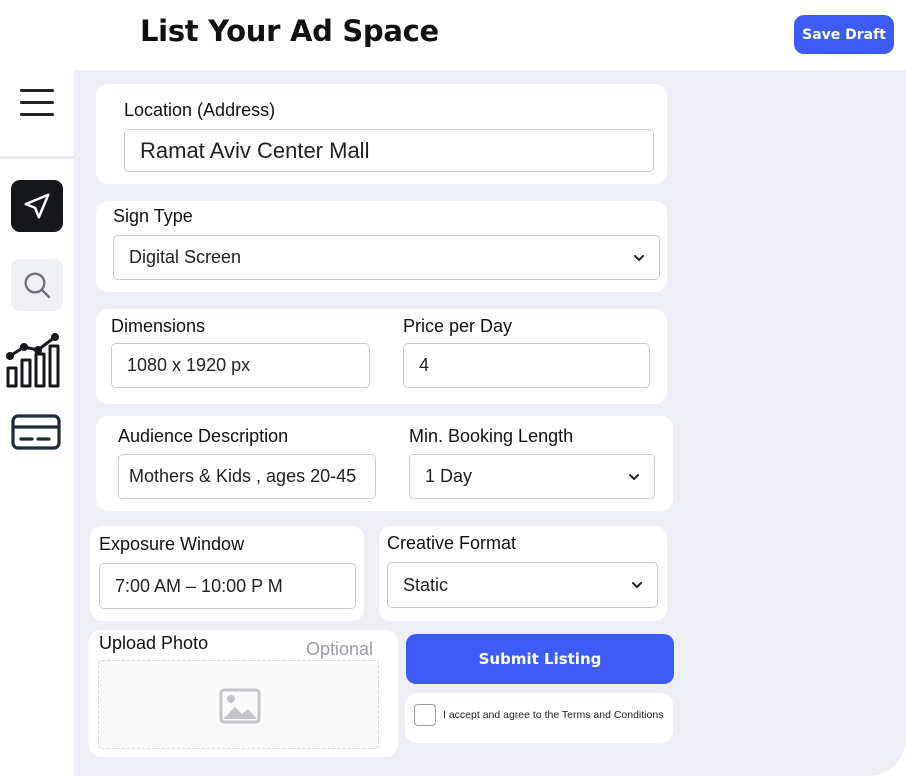 This screenshot has width=906, height=776. Describe the element at coordinates (172, 544) in the screenshot. I see `exposure-window-label: Exposure Window` at that location.